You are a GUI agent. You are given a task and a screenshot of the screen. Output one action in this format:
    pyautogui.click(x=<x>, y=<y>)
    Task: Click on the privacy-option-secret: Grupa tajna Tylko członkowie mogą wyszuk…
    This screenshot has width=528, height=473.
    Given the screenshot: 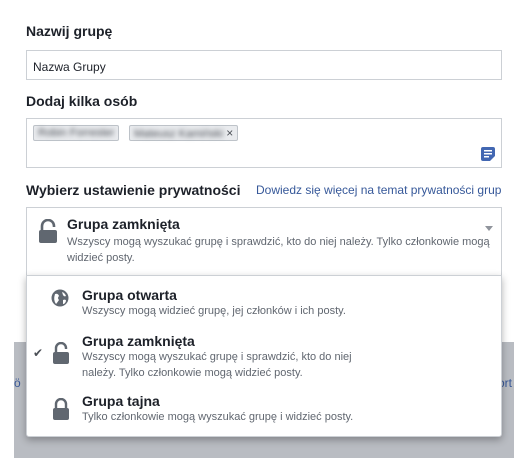 What is the action you would take?
    pyautogui.click(x=264, y=411)
    